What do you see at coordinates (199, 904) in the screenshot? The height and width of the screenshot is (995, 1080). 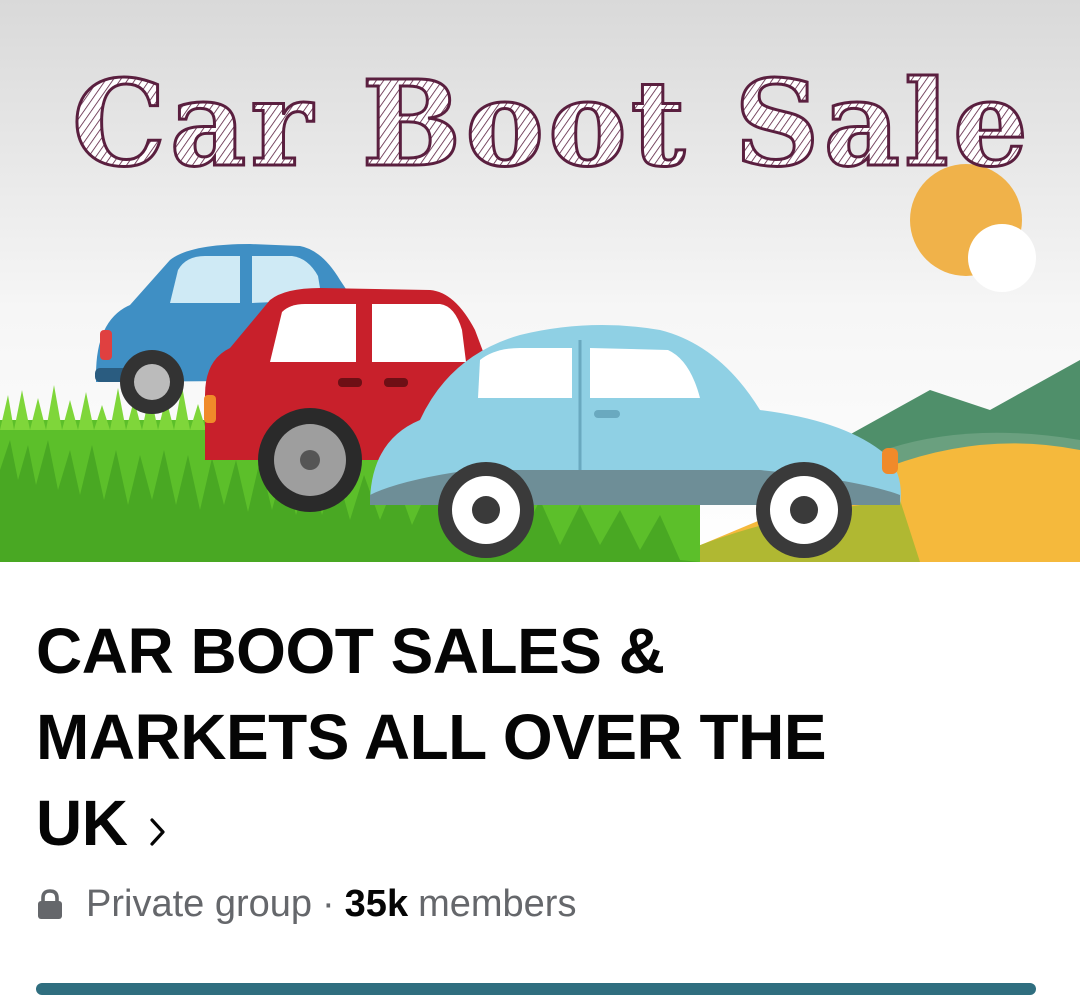 I see `privacy-label: Private group` at bounding box center [199, 904].